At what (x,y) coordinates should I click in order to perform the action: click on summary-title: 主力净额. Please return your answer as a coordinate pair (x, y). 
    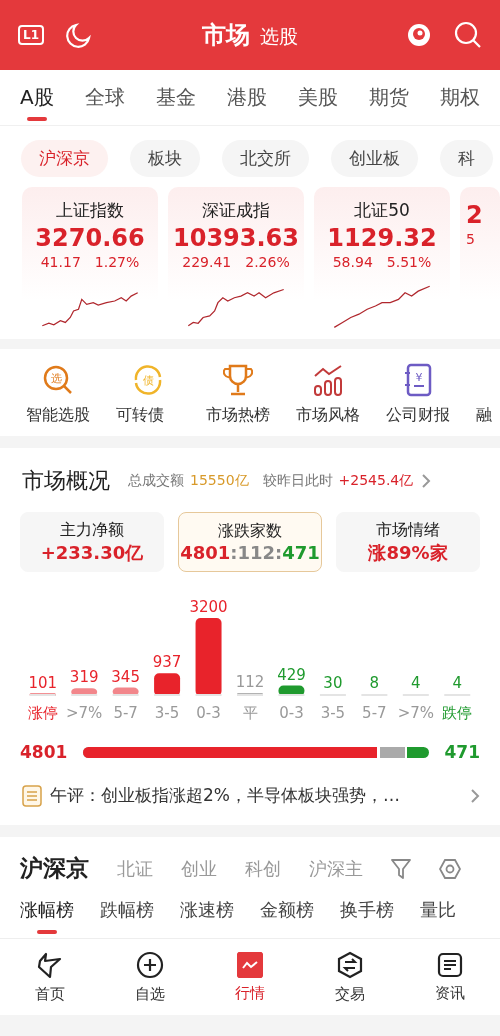
    Looking at the image, I should click on (92, 530).